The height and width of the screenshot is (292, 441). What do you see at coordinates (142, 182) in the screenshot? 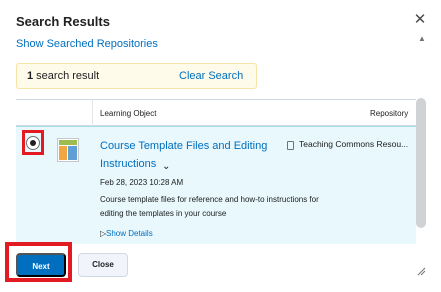
I see `learning-object-date: Feb 28, 2023 10:28 AM` at bounding box center [142, 182].